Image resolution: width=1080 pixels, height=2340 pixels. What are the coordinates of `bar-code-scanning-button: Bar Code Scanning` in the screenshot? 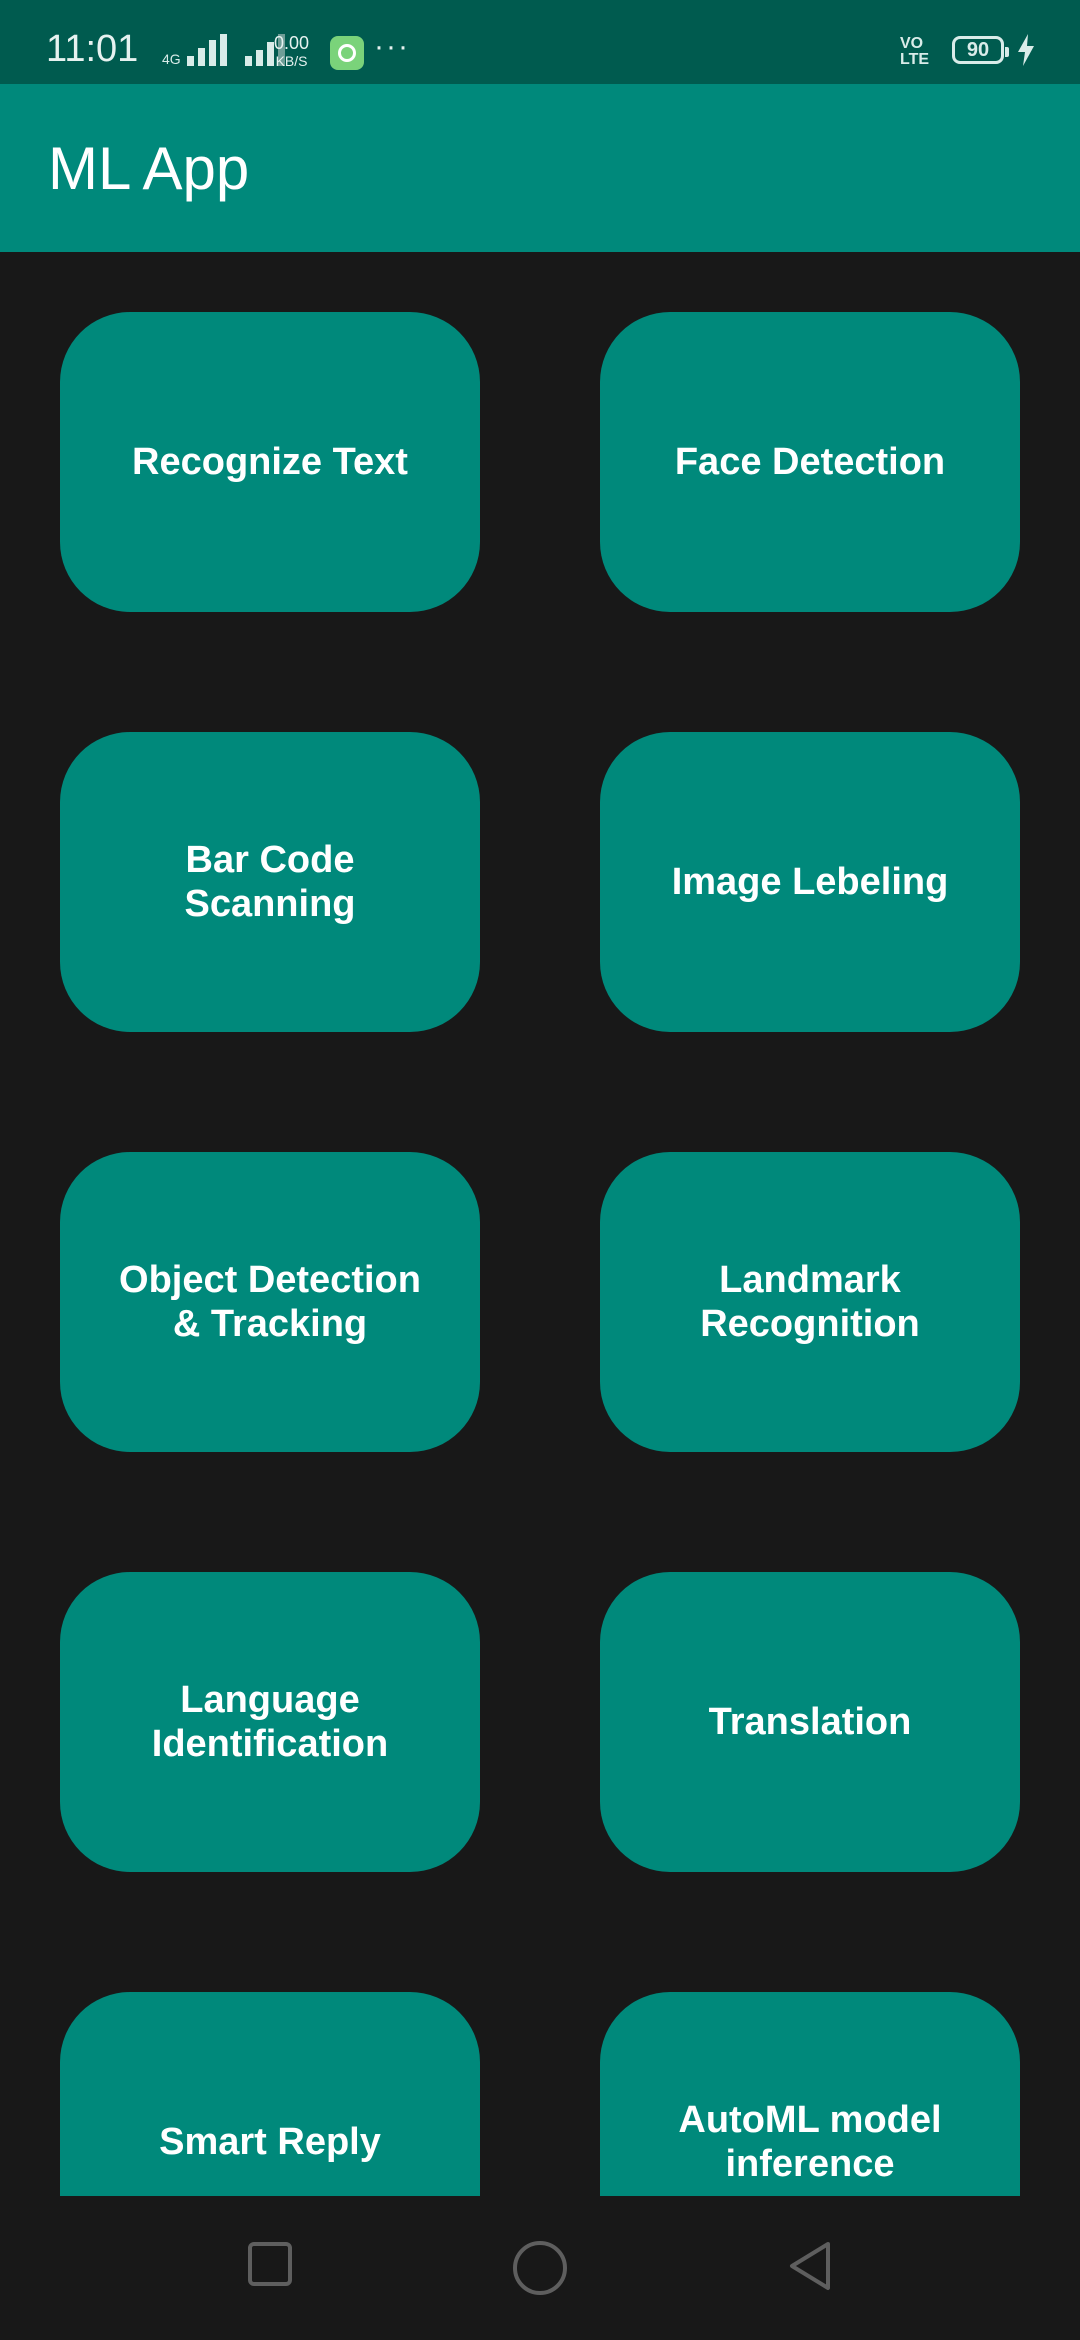 It's located at (270, 882).